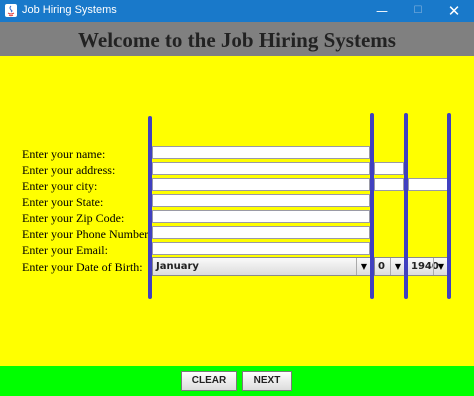  Describe the element at coordinates (382, 11) in the screenshot. I see `minimize-button: —` at that location.